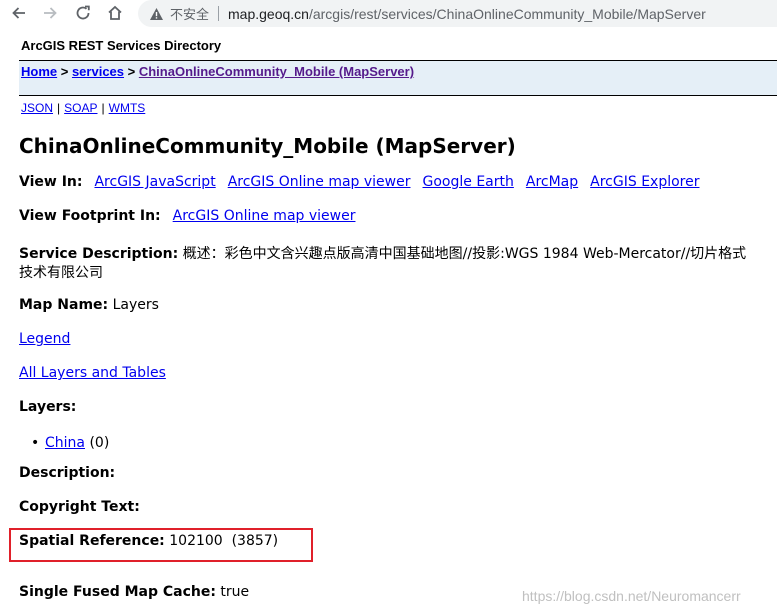 Image resolution: width=777 pixels, height=615 pixels. I want to click on legend-row: Legend, so click(44, 339).